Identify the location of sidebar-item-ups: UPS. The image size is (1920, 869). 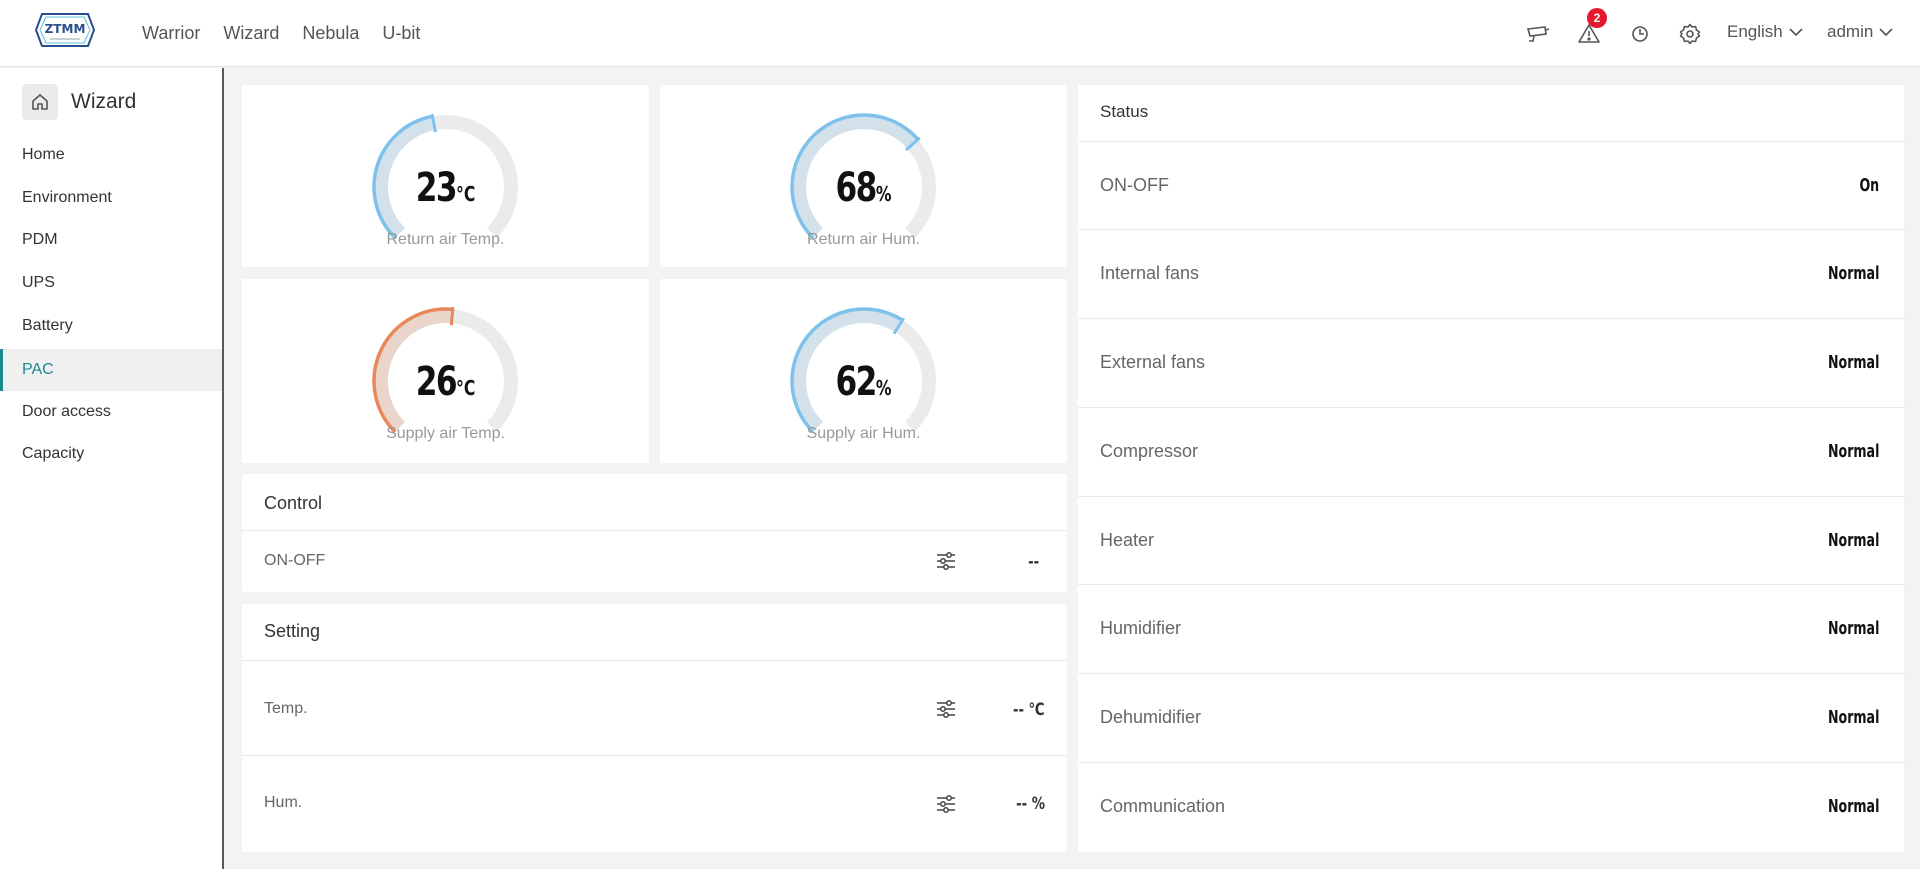
(111, 283).